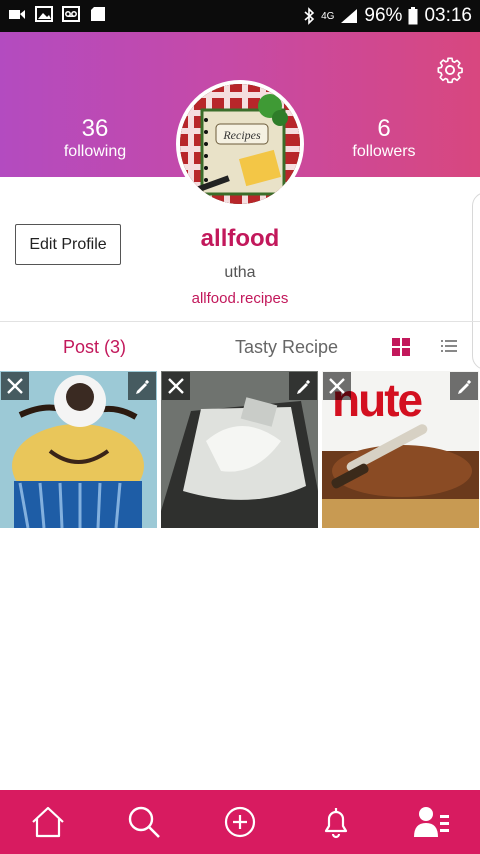 The width and height of the screenshot is (480, 854). Describe the element at coordinates (286, 347) in the screenshot. I see `tab-tasty-recipe: Tasty Recipe` at that location.